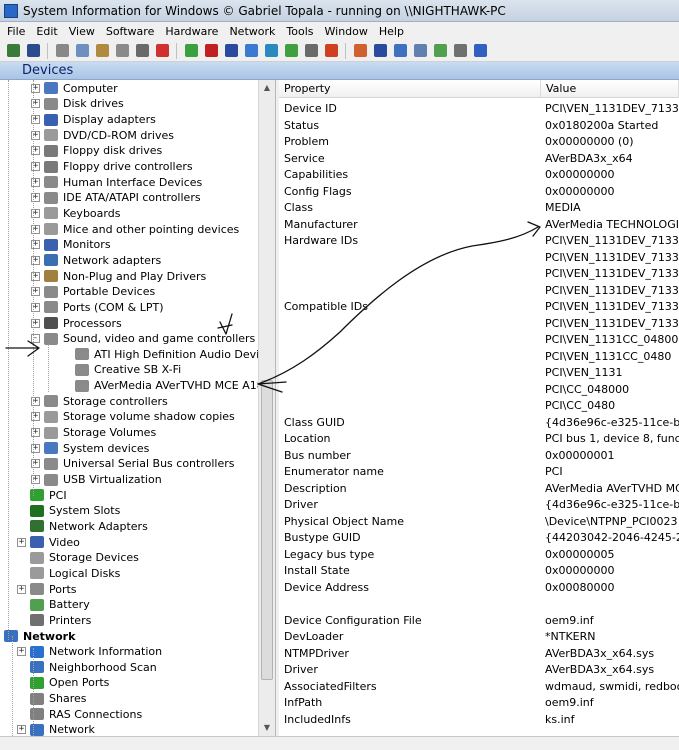  I want to click on table-row: PCI\VEN_1131CC_0480, so click(479, 357).